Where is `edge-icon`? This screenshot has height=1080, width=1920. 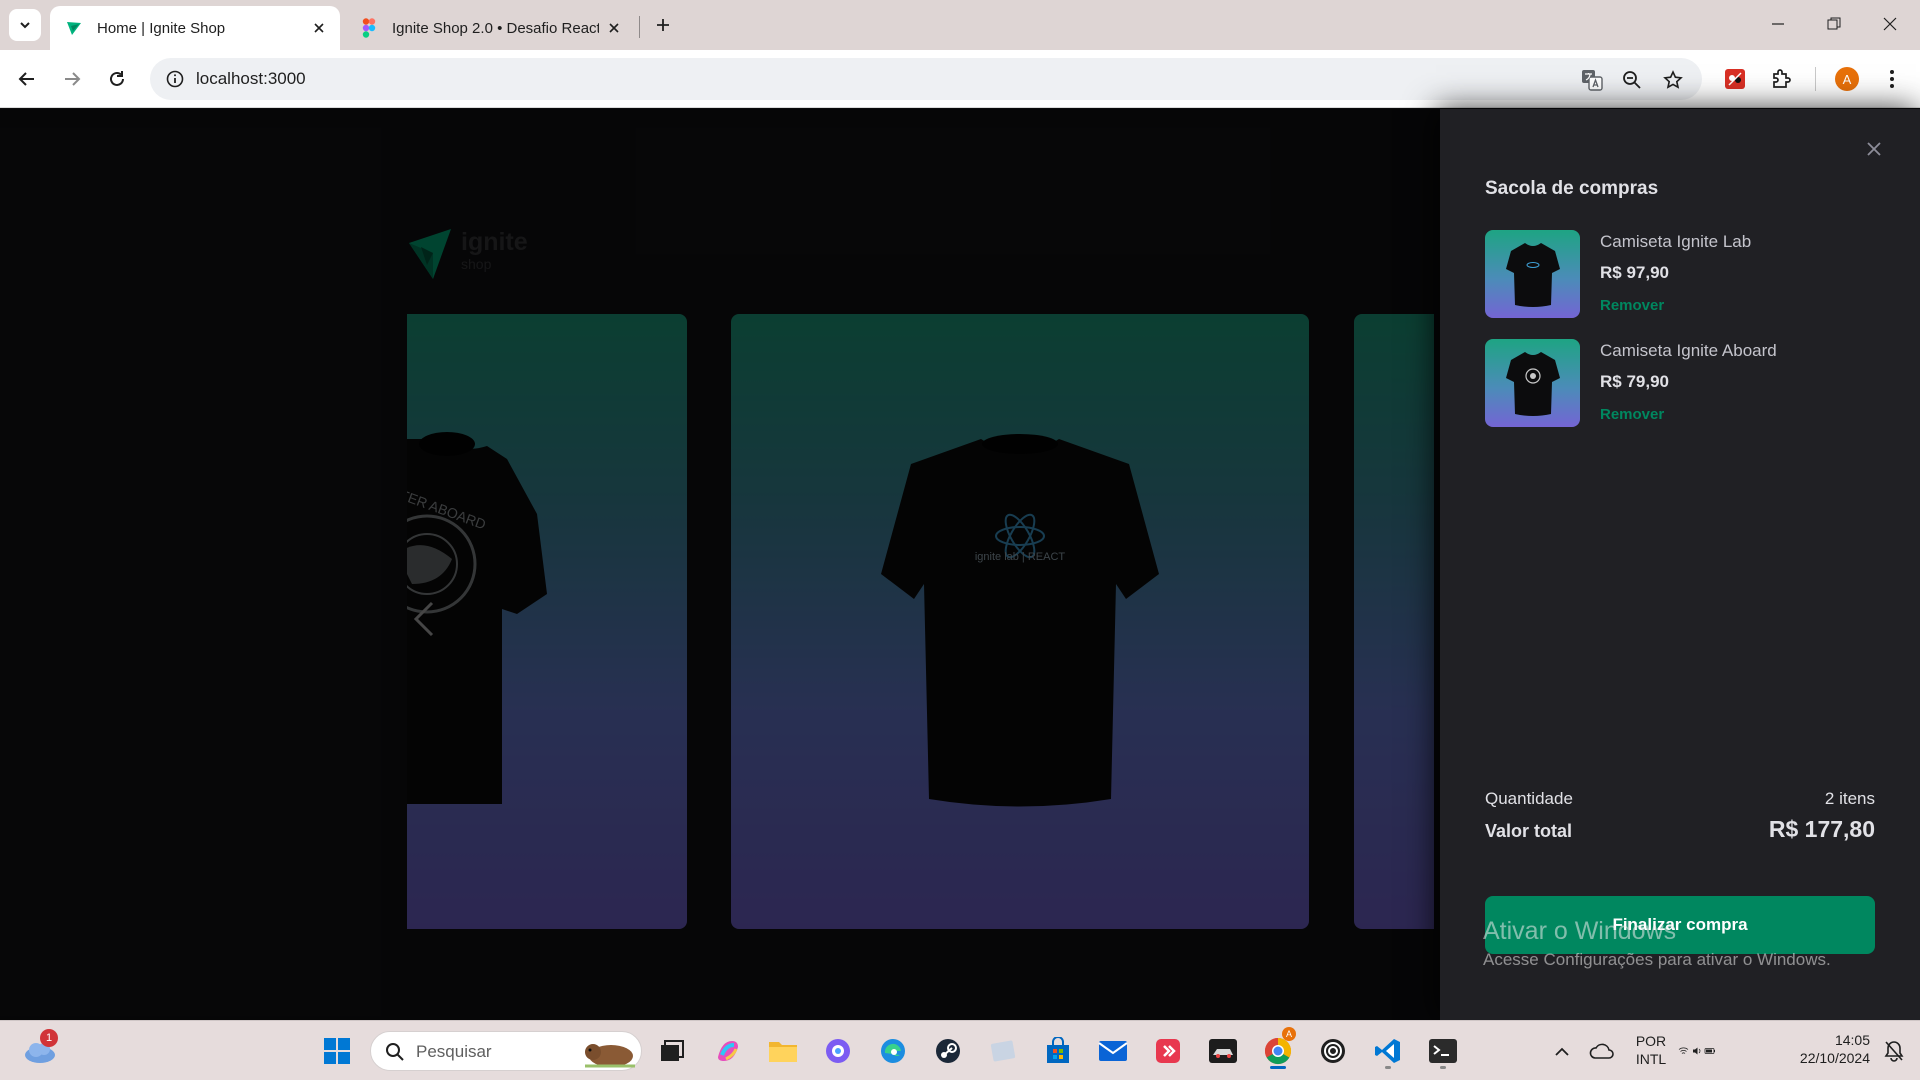
edge-icon is located at coordinates (893, 1051).